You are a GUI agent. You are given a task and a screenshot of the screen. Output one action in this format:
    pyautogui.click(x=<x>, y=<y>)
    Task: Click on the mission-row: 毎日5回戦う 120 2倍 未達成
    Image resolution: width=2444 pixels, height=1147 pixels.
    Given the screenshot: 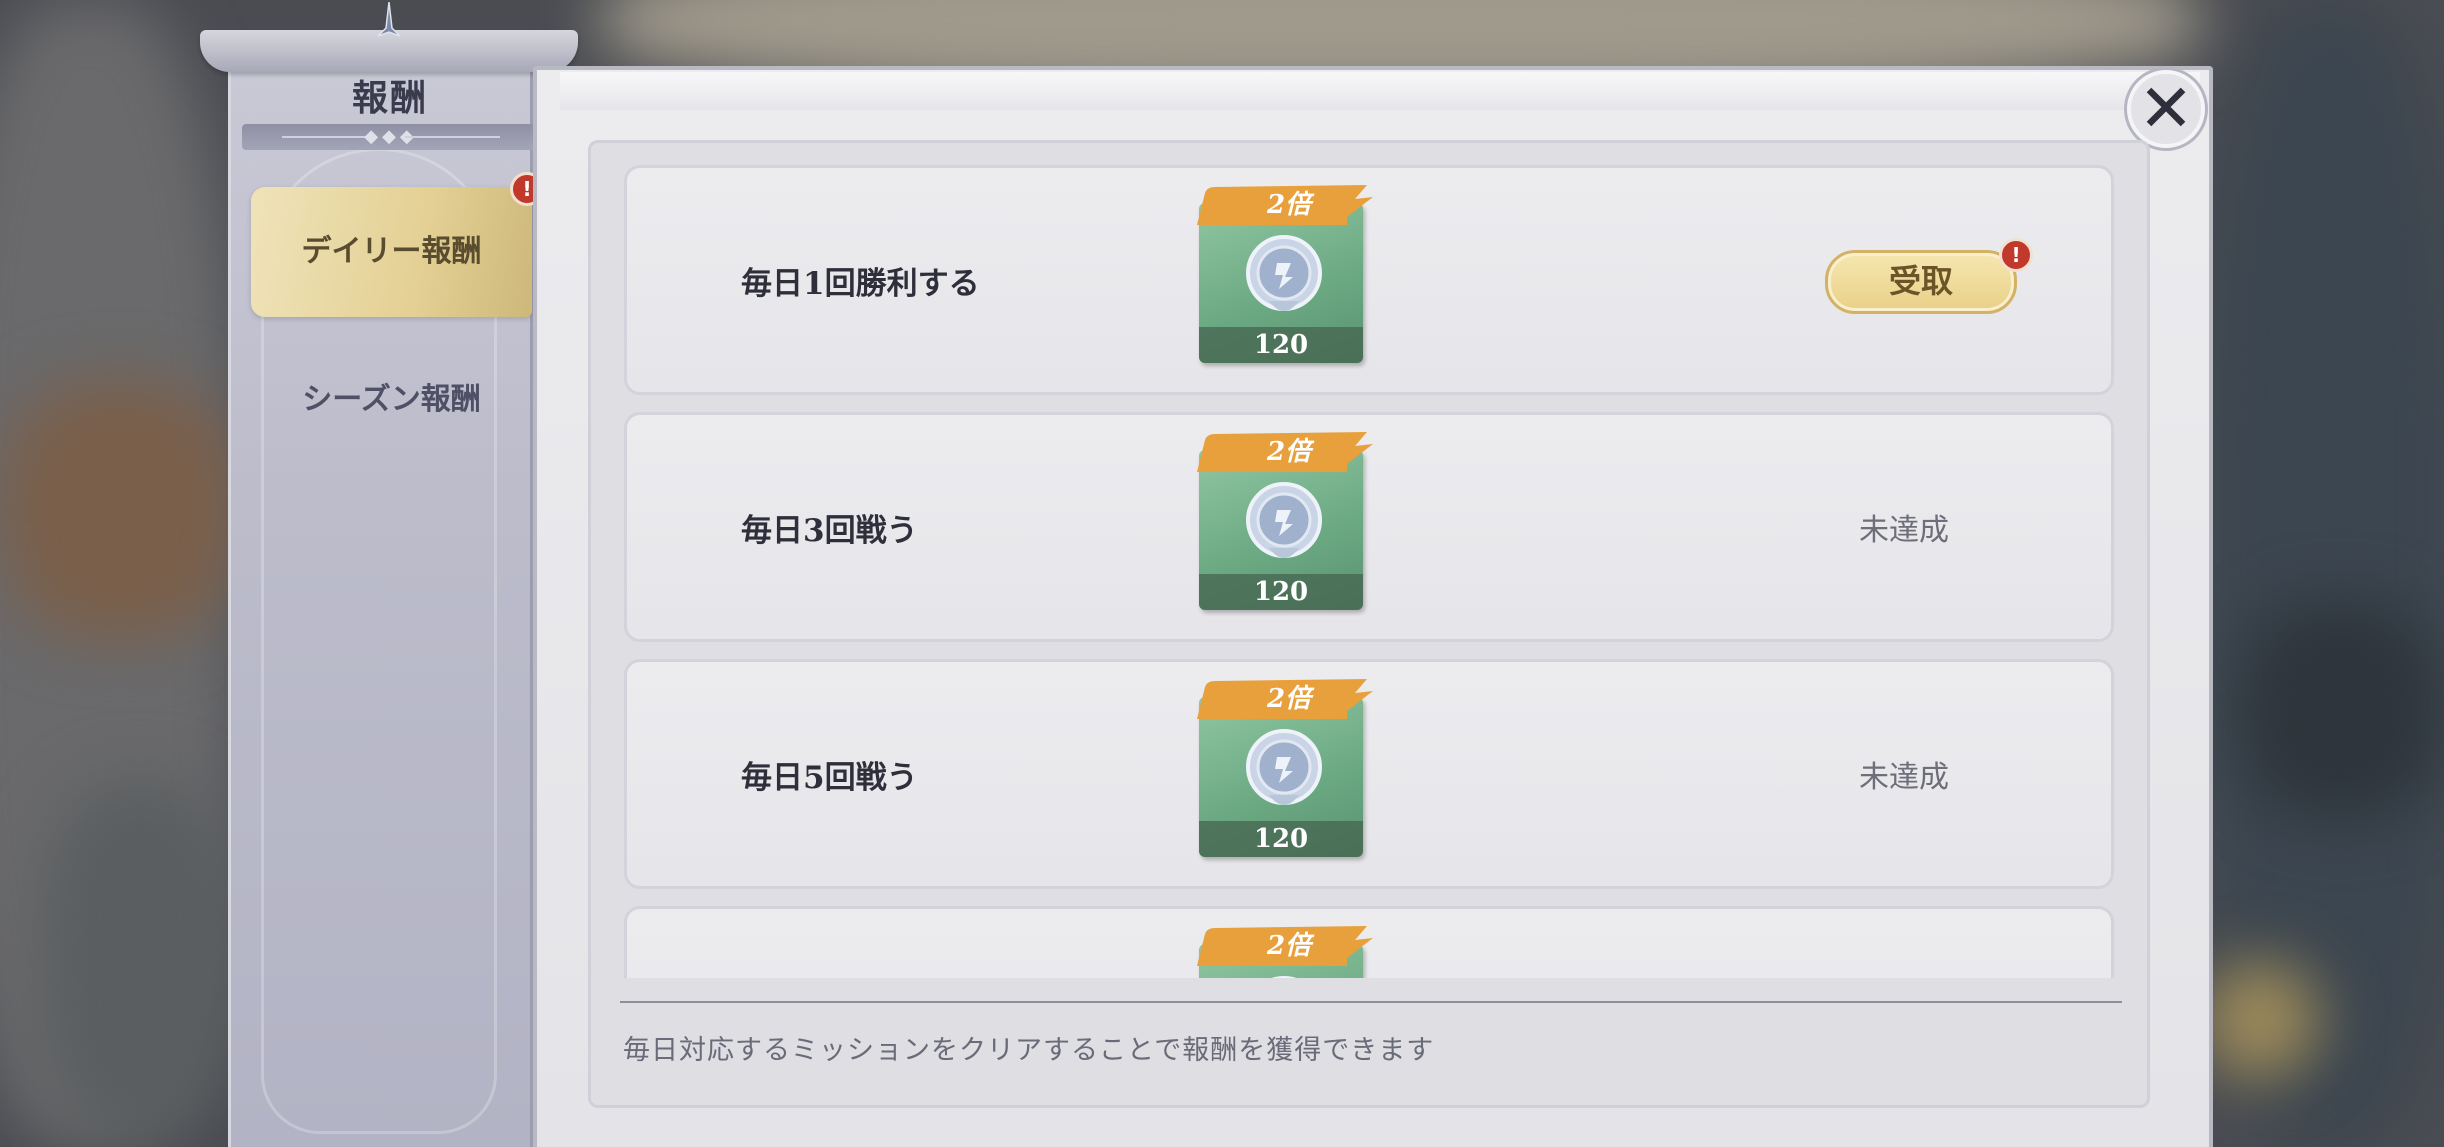 What is the action you would take?
    pyautogui.click(x=1369, y=774)
    